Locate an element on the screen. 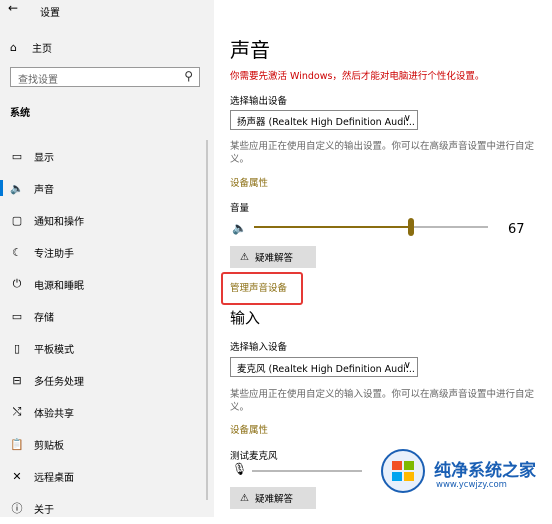  sound-icon: 🔈 is located at coordinates (17, 188).